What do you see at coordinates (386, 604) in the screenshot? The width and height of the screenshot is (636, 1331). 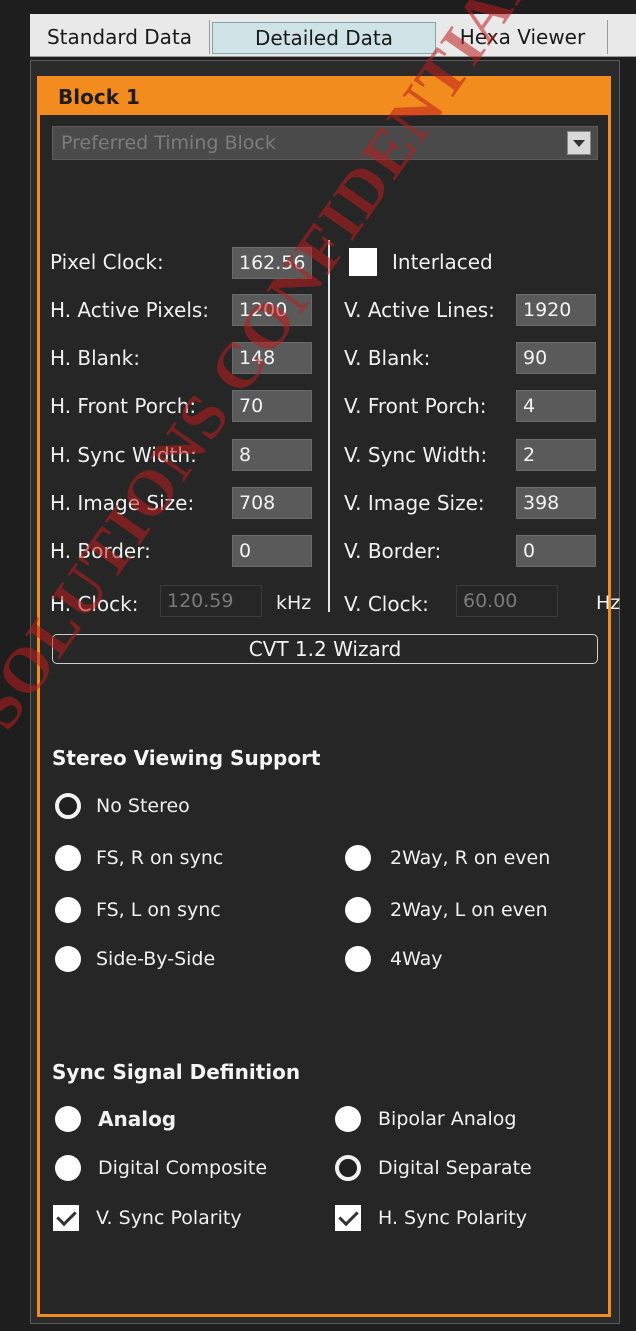 I see `v-clock-label: V. Clock:` at bounding box center [386, 604].